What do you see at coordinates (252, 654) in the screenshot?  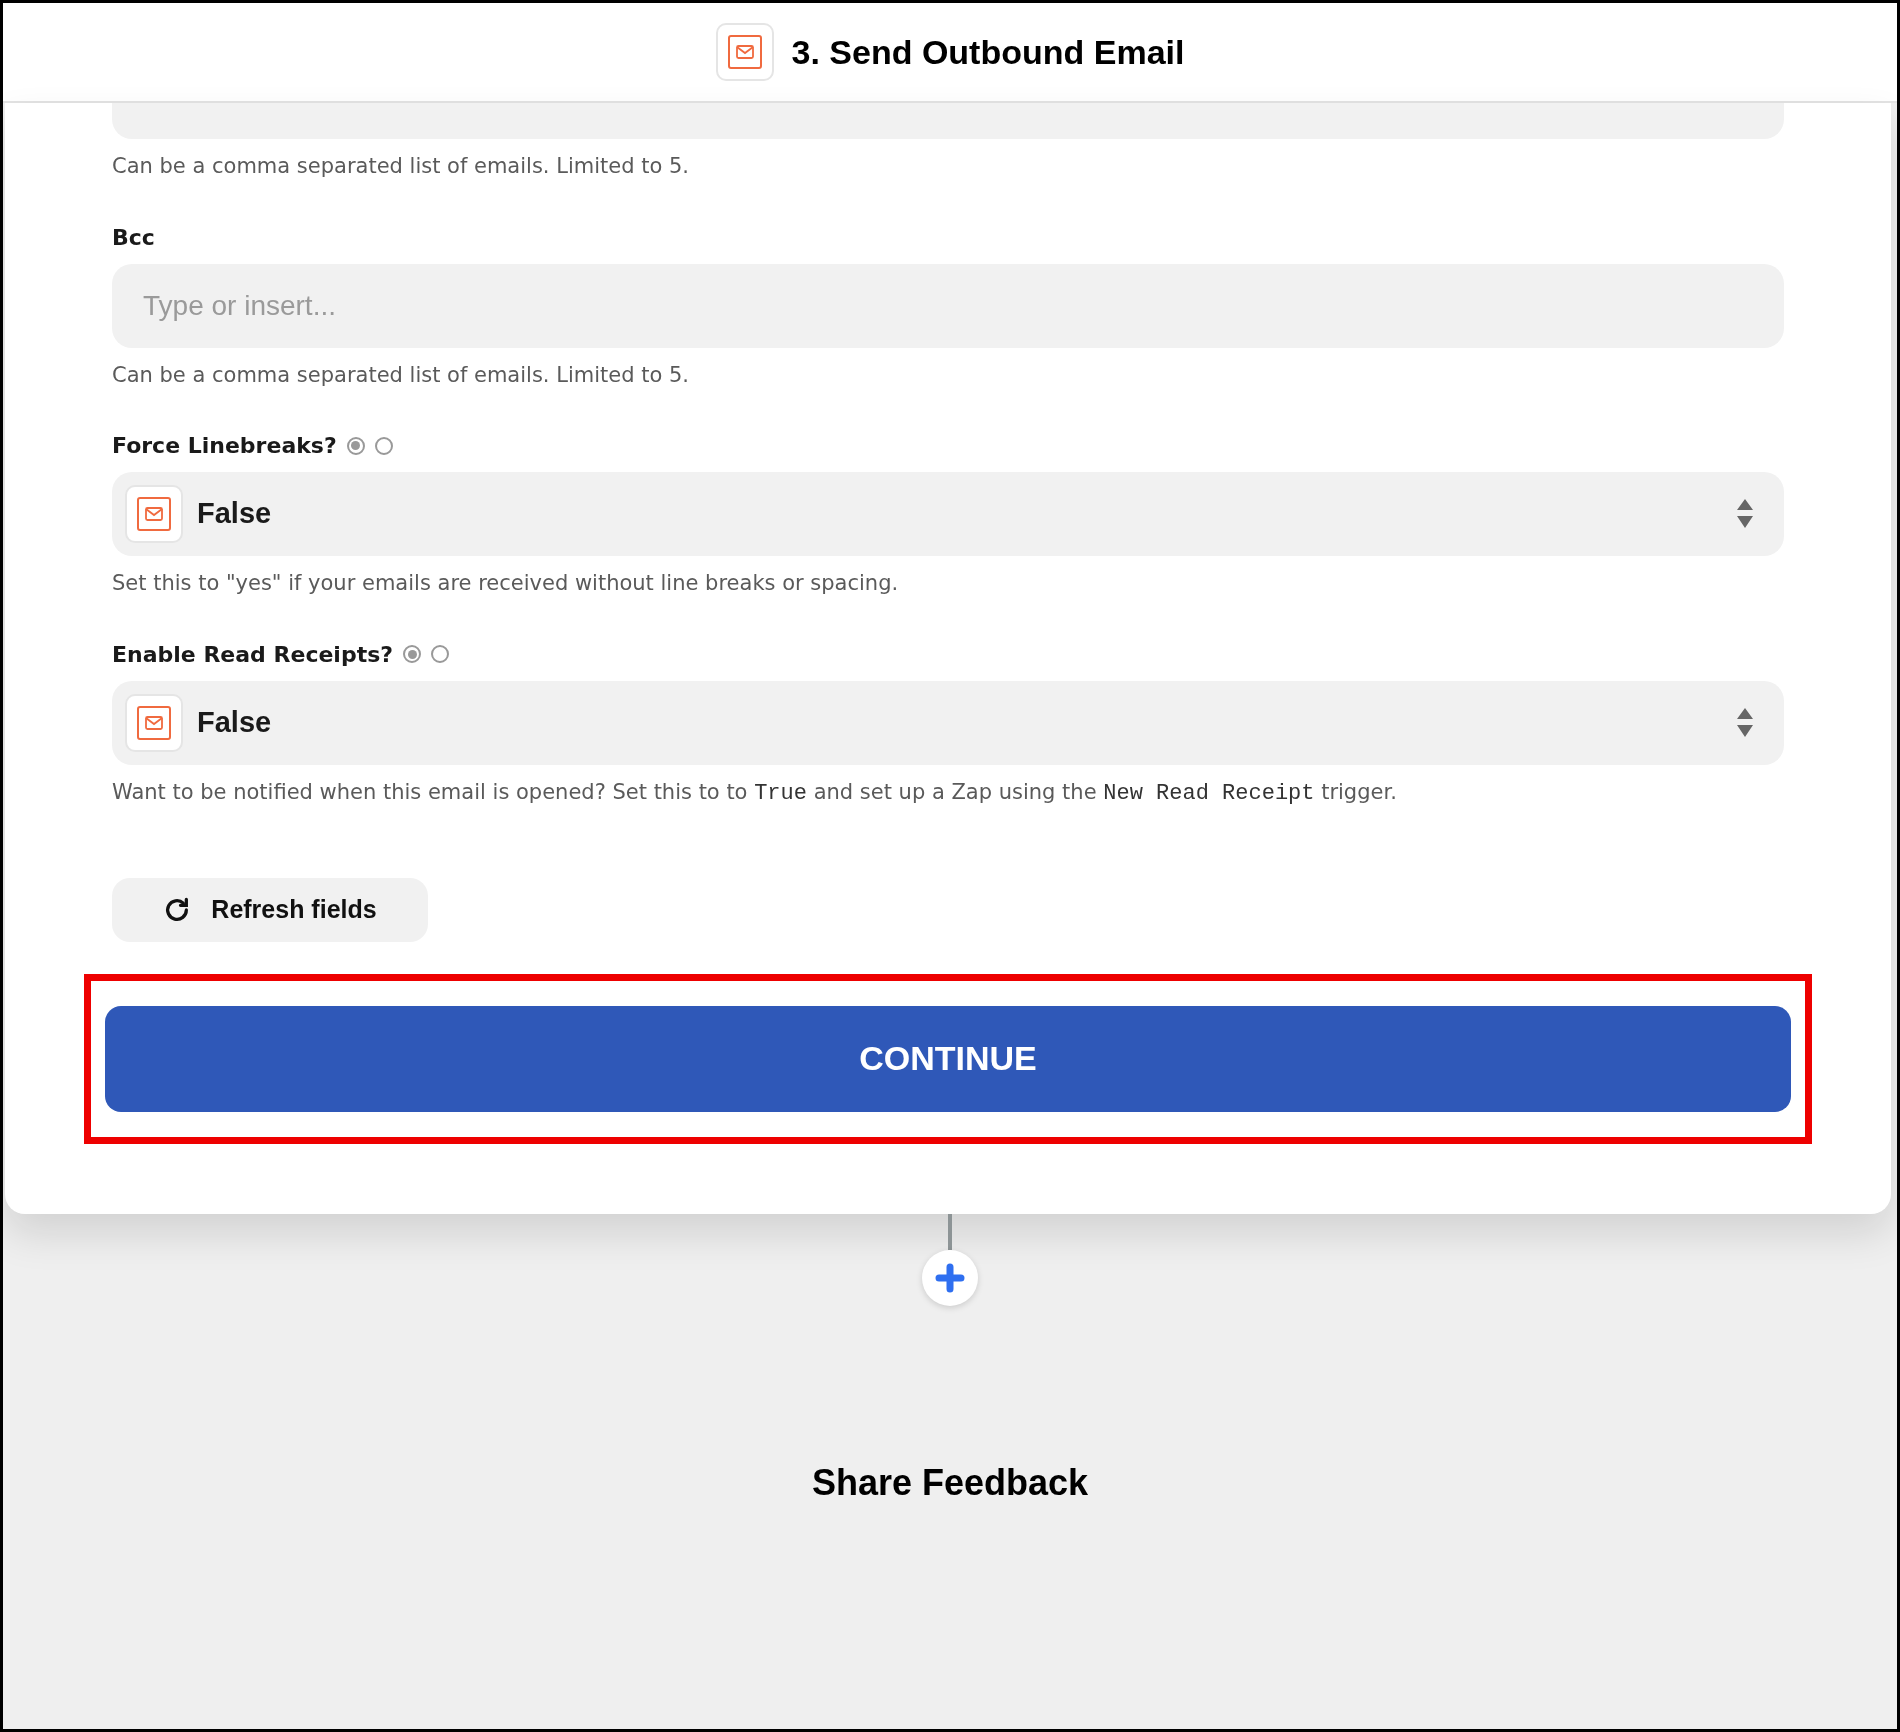 I see `field-label: Enable Read Receipts?` at bounding box center [252, 654].